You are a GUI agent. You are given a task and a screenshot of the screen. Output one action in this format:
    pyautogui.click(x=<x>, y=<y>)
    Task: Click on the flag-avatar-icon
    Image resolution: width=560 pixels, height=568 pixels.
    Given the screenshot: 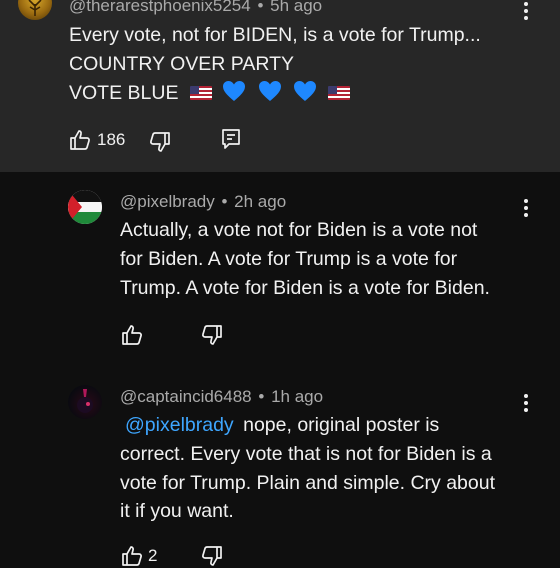 What is the action you would take?
    pyautogui.click(x=85, y=207)
    